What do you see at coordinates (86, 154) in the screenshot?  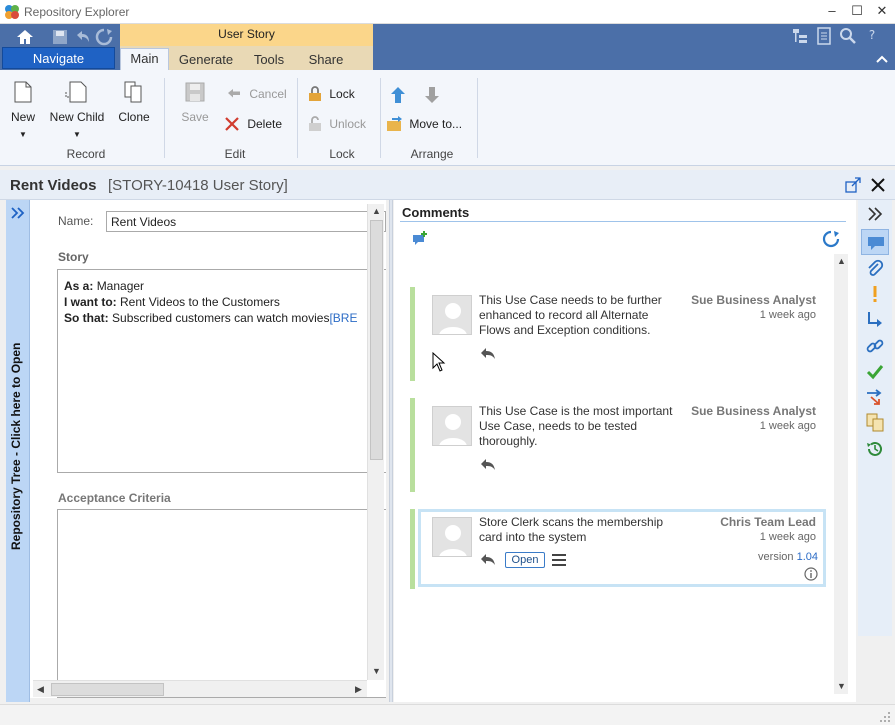 I see `record-group-label: Record` at bounding box center [86, 154].